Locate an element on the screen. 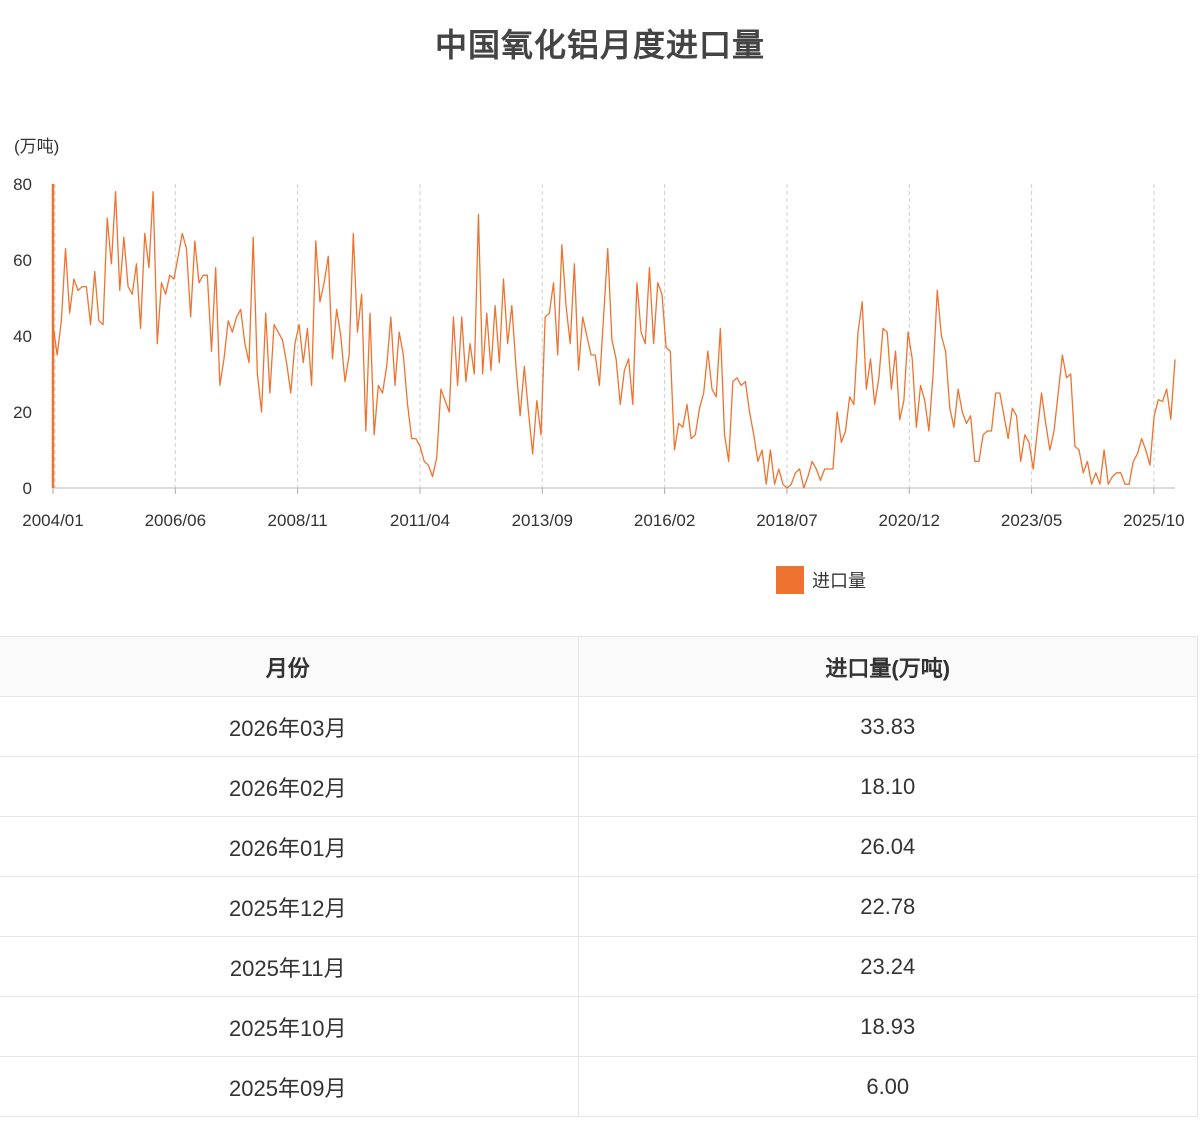  table-row: 2026年02月 18.10 is located at coordinates (599, 786).